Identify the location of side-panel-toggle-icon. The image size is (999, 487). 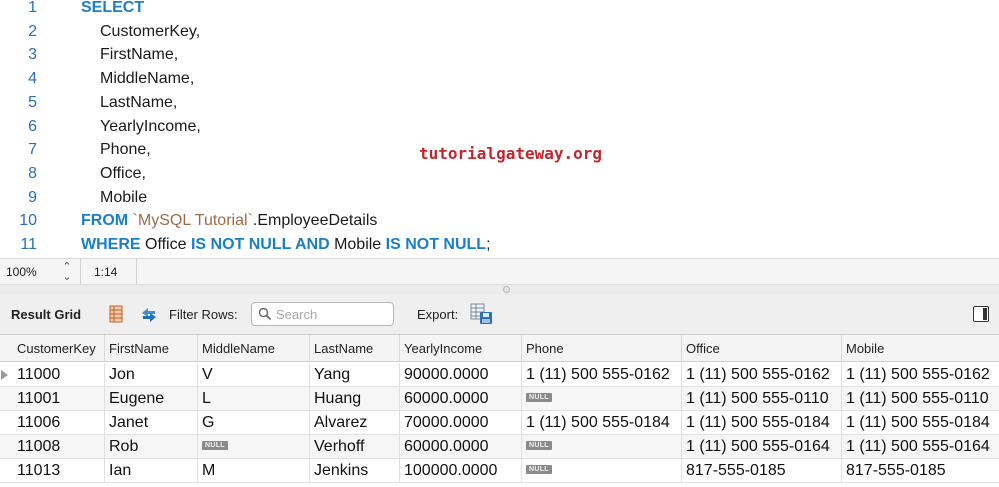
(981, 314).